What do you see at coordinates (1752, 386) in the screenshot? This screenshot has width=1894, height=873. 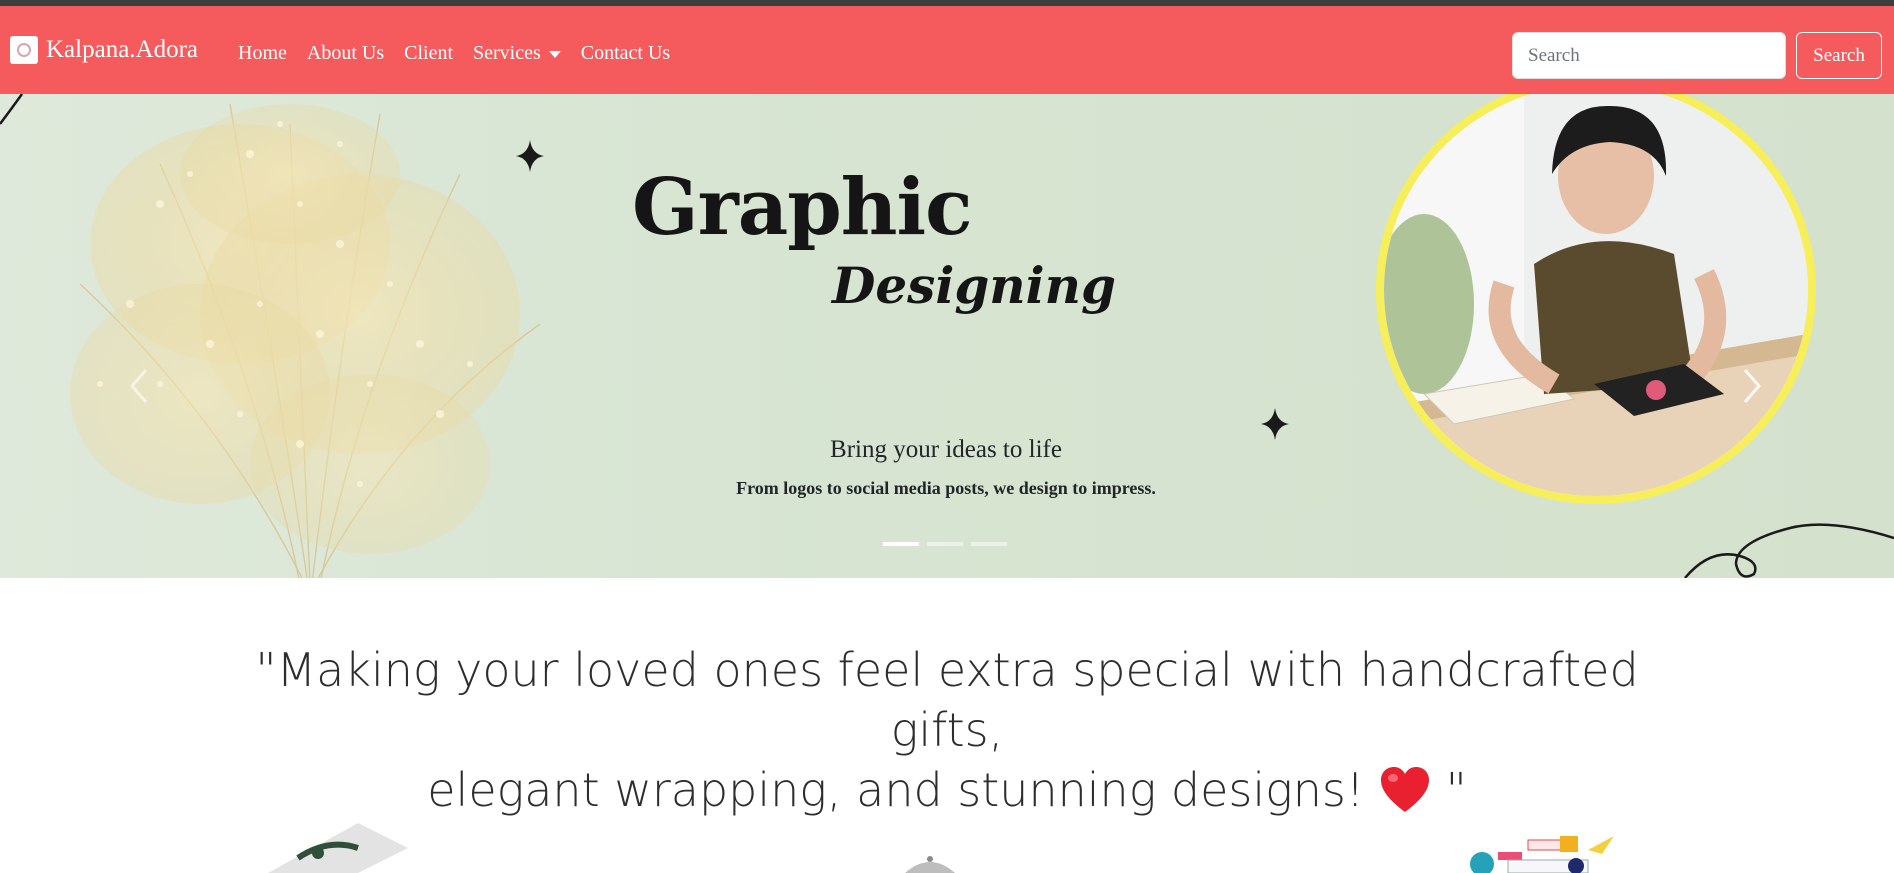 I see `carousel-next-icon` at bounding box center [1752, 386].